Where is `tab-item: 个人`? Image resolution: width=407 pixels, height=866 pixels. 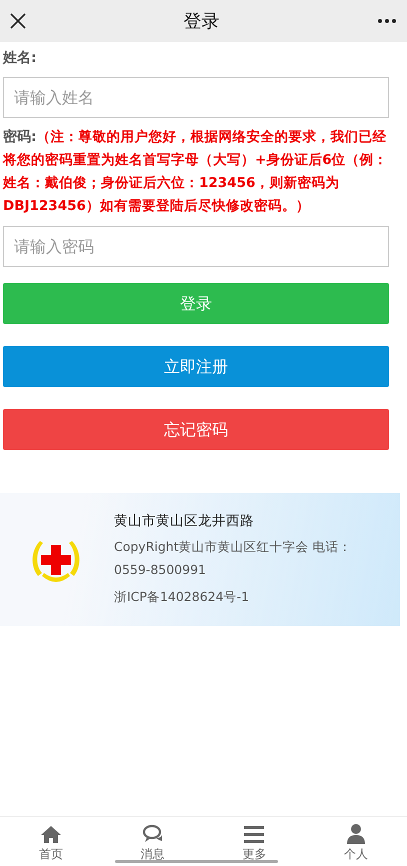 tab-item: 个人 is located at coordinates (356, 841).